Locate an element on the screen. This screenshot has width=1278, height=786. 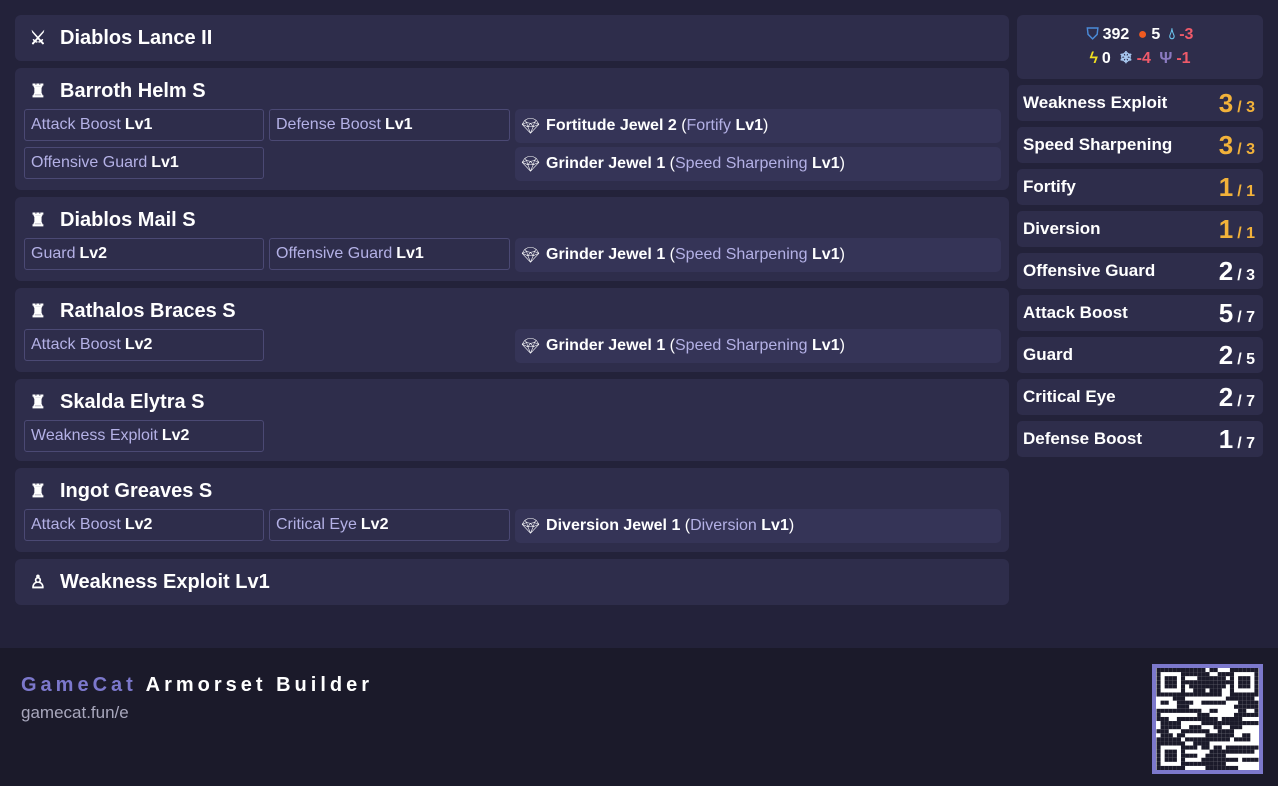
brand-name: GameCat is located at coordinates (79, 685).